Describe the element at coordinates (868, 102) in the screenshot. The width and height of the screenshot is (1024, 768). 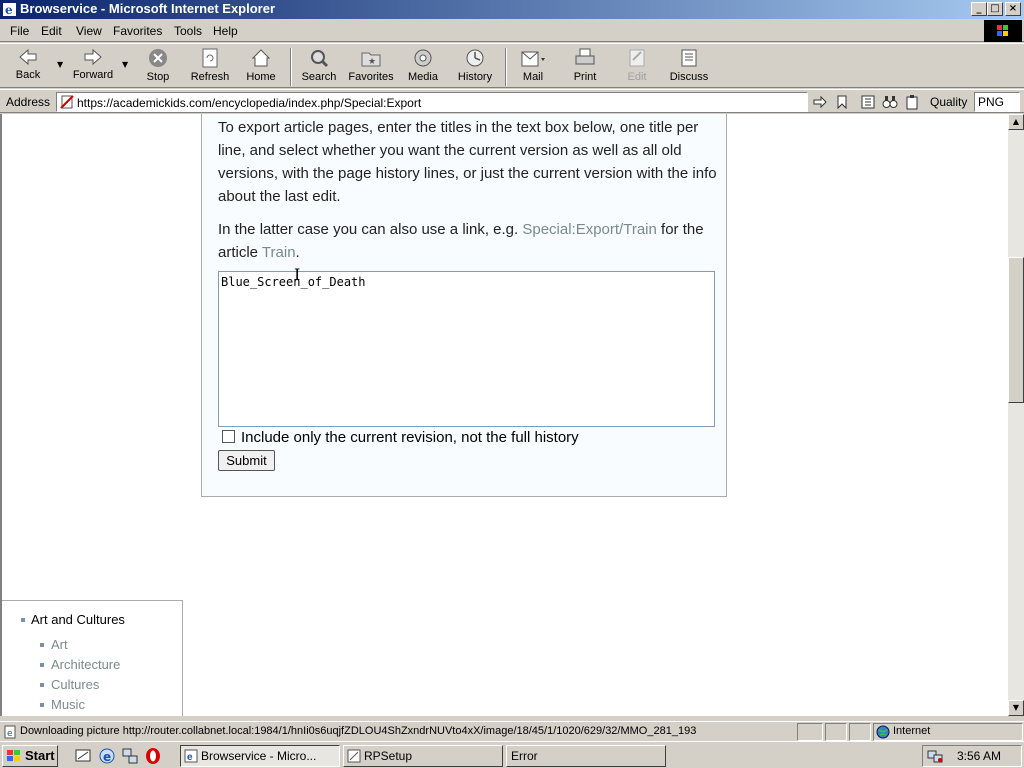
I see `reader-icon` at that location.